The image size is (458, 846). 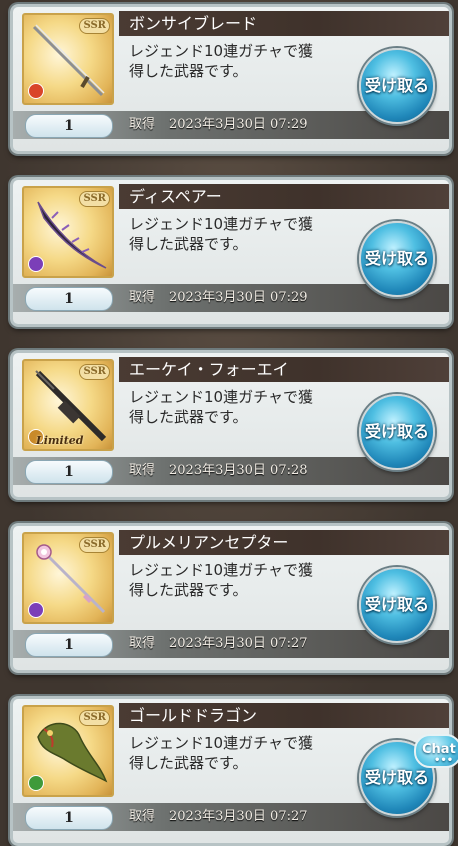 I want to click on acquired-date: 2023年3月30日 07:28, so click(x=238, y=470).